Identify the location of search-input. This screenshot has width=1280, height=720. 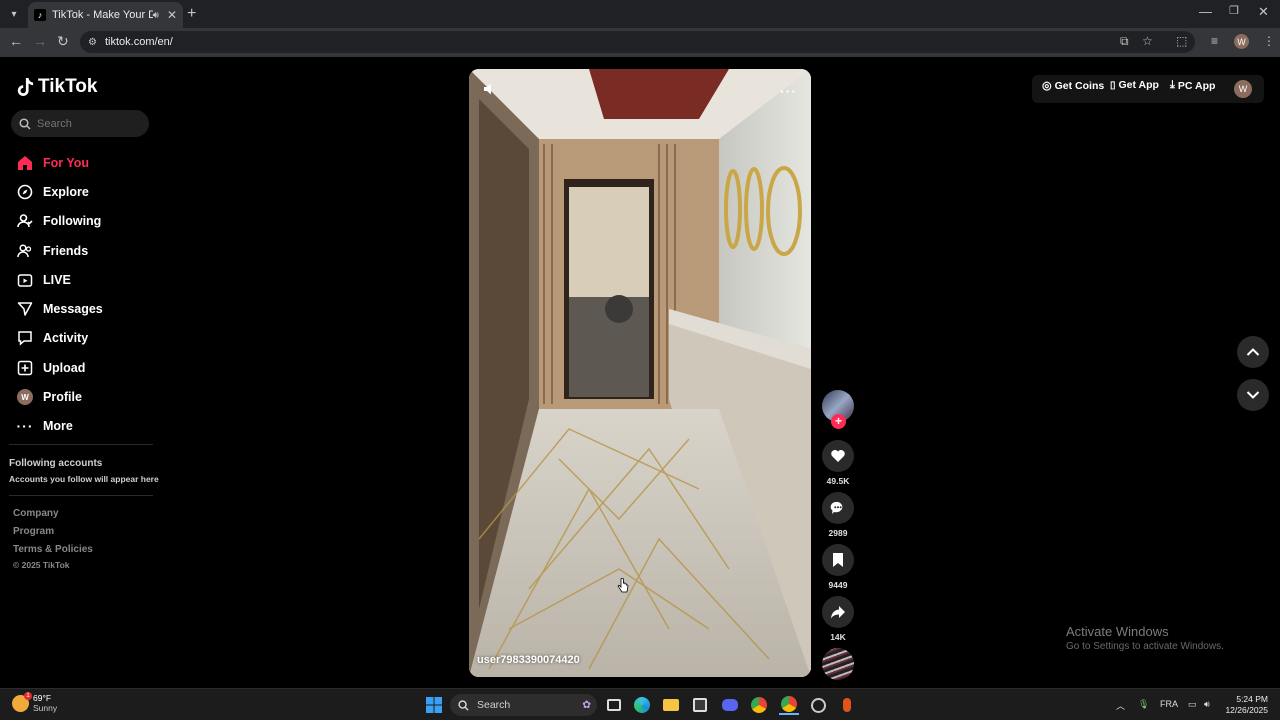
(87, 123).